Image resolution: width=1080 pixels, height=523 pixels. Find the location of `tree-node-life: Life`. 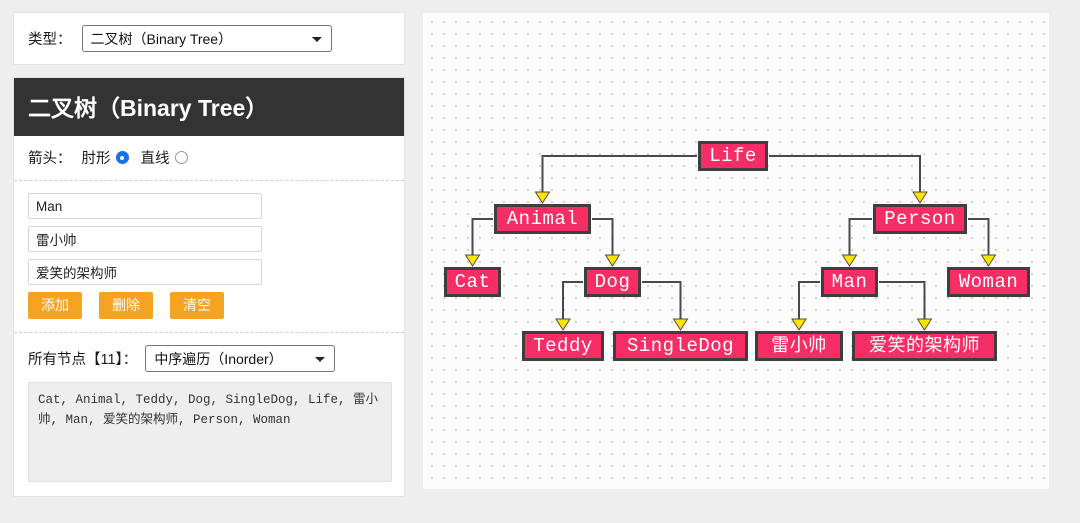

tree-node-life: Life is located at coordinates (733, 156).